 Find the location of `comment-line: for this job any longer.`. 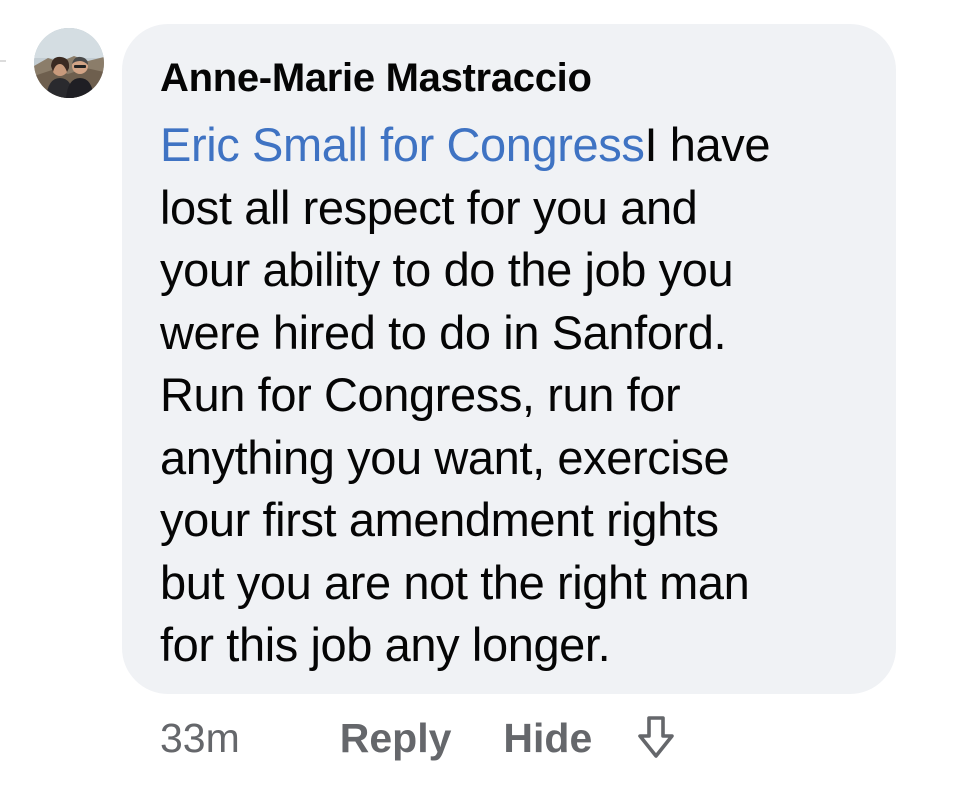

comment-line: for this job any longer. is located at coordinates (385, 644).